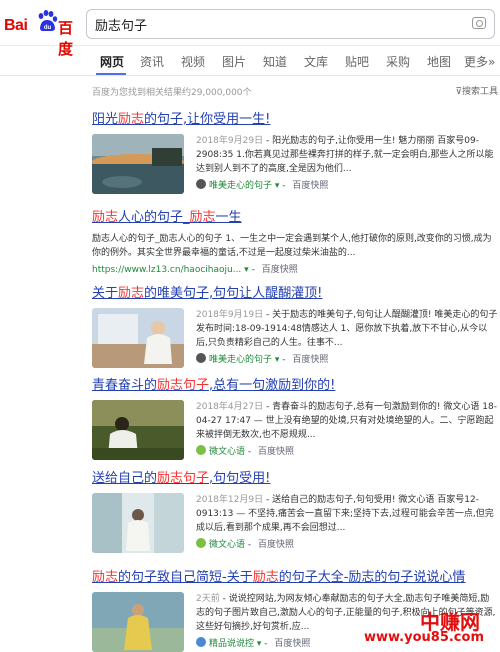 The width and height of the screenshot is (500, 652). I want to click on tab-tieba: 贴吧, so click(357, 61).